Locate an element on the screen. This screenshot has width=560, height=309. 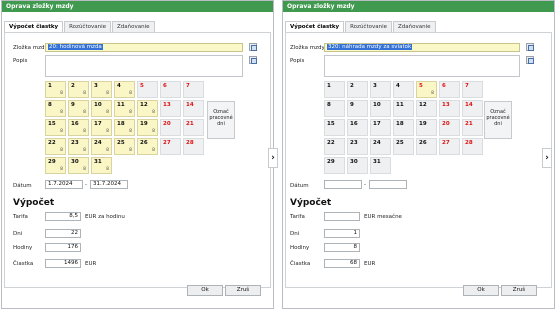
calendar-day: 88 is located at coordinates (55, 108).